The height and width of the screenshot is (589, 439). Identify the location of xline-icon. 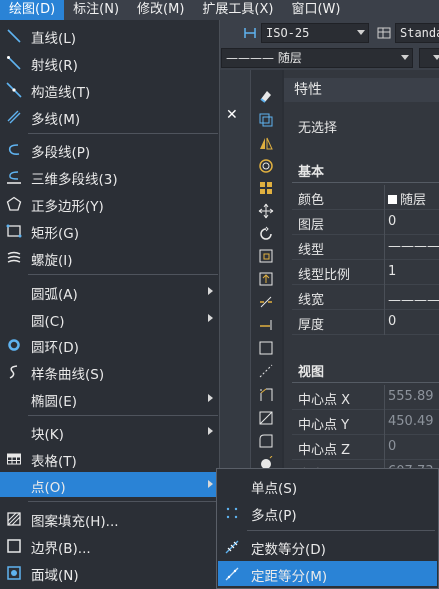
(14, 90).